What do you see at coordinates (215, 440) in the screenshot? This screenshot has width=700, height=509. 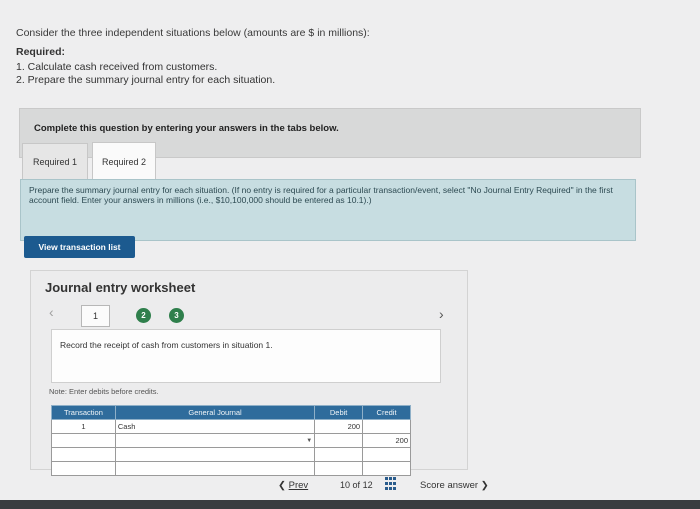 I see `account-select: ▼` at bounding box center [215, 440].